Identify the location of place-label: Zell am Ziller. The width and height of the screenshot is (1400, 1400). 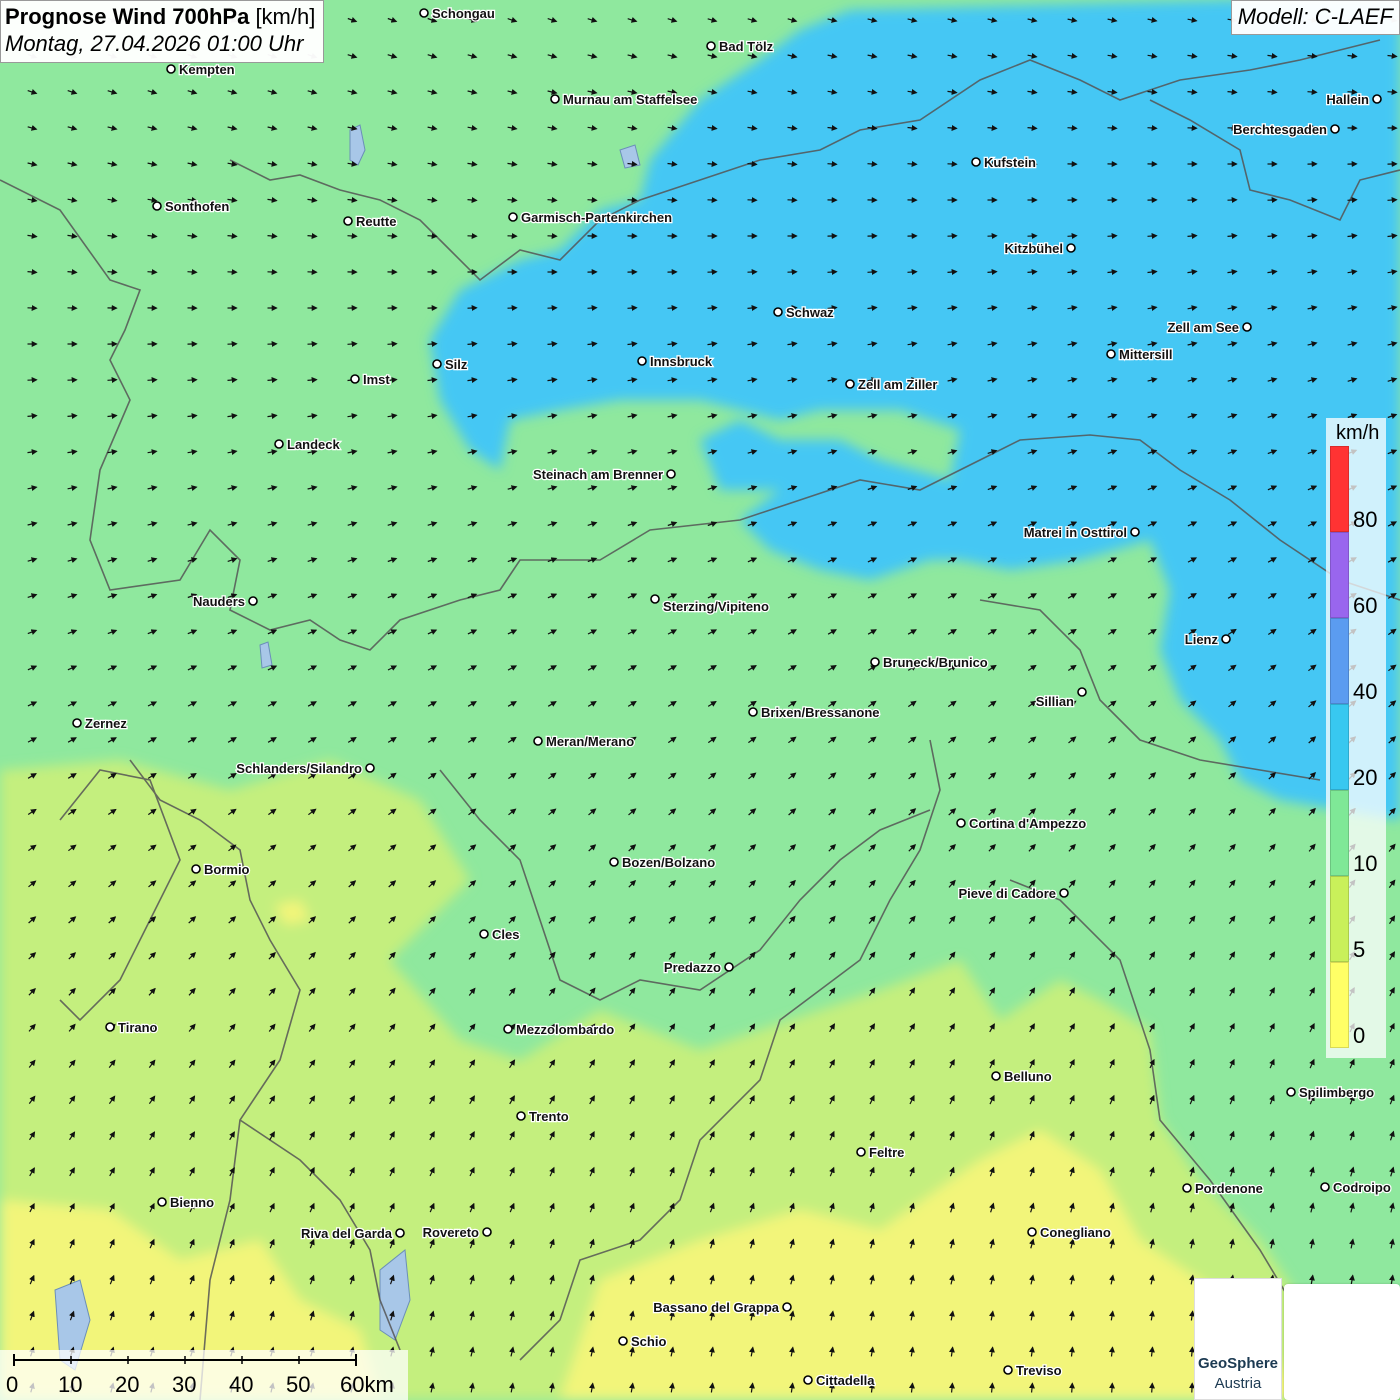
(897, 384).